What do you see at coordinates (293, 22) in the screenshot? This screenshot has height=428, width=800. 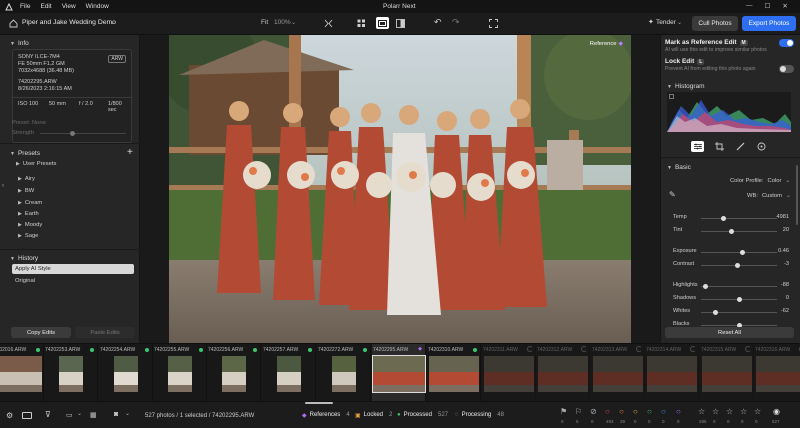 I see `zoom-chevron-down-icon: ⌄` at bounding box center [293, 22].